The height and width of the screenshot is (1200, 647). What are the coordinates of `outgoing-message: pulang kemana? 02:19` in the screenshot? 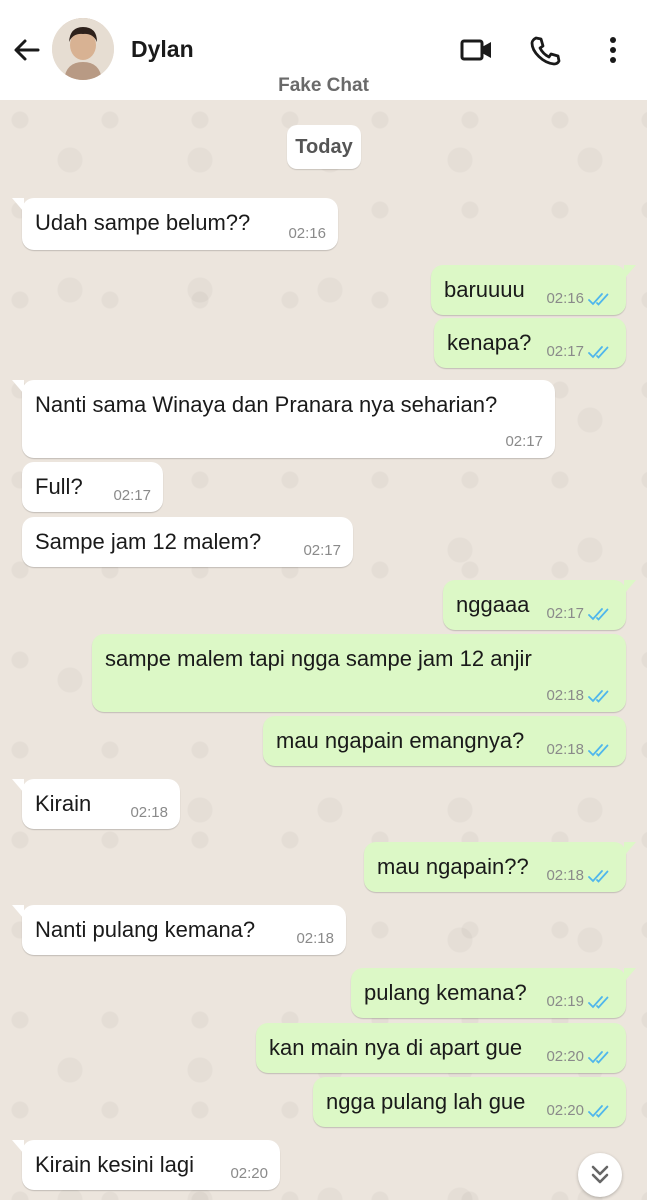 It's located at (493, 993).